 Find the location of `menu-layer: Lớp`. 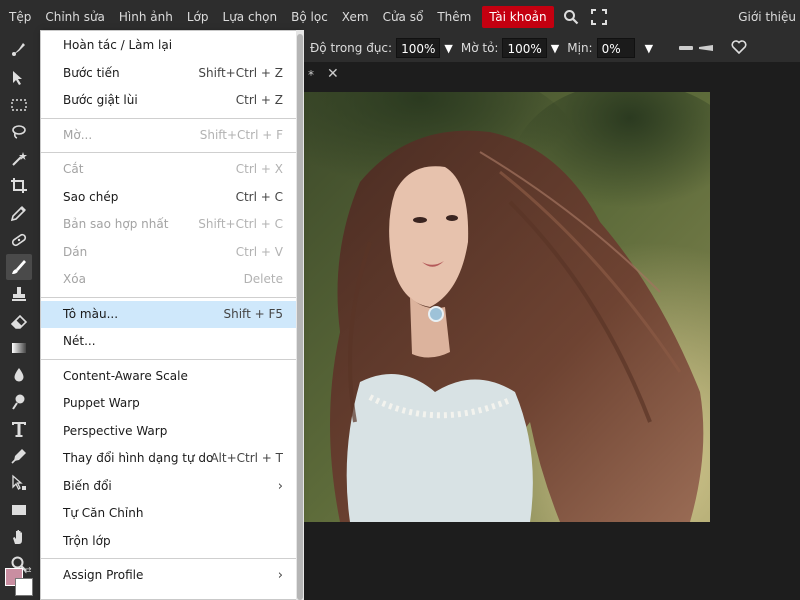

menu-layer: Lớp is located at coordinates (198, 17).